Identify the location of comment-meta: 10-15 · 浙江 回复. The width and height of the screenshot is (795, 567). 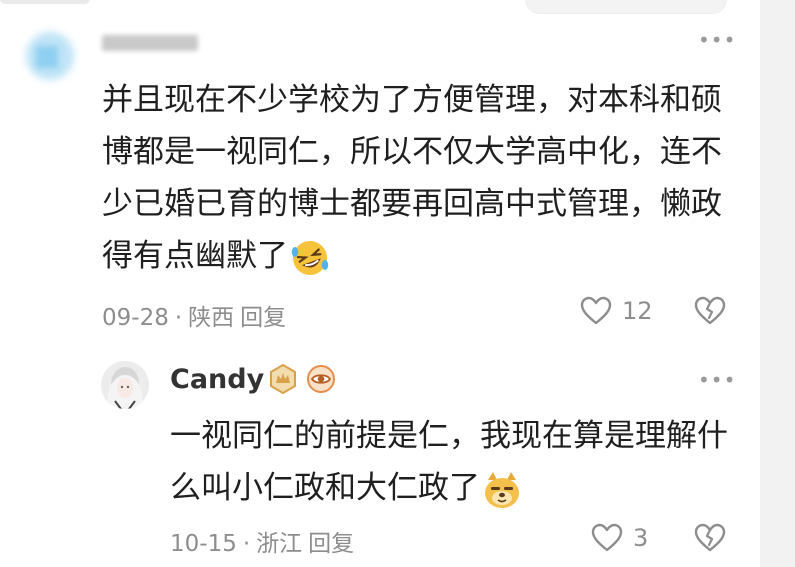
(262, 541).